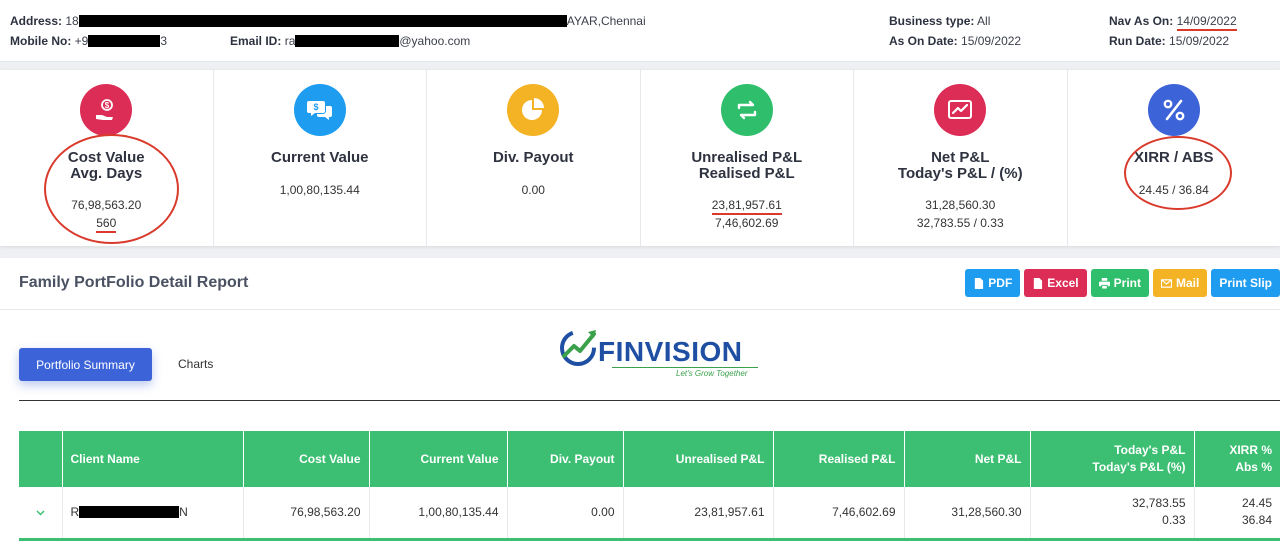 This screenshot has height=545, width=1280. What do you see at coordinates (195, 364) in the screenshot?
I see `tab-charts: Charts` at bounding box center [195, 364].